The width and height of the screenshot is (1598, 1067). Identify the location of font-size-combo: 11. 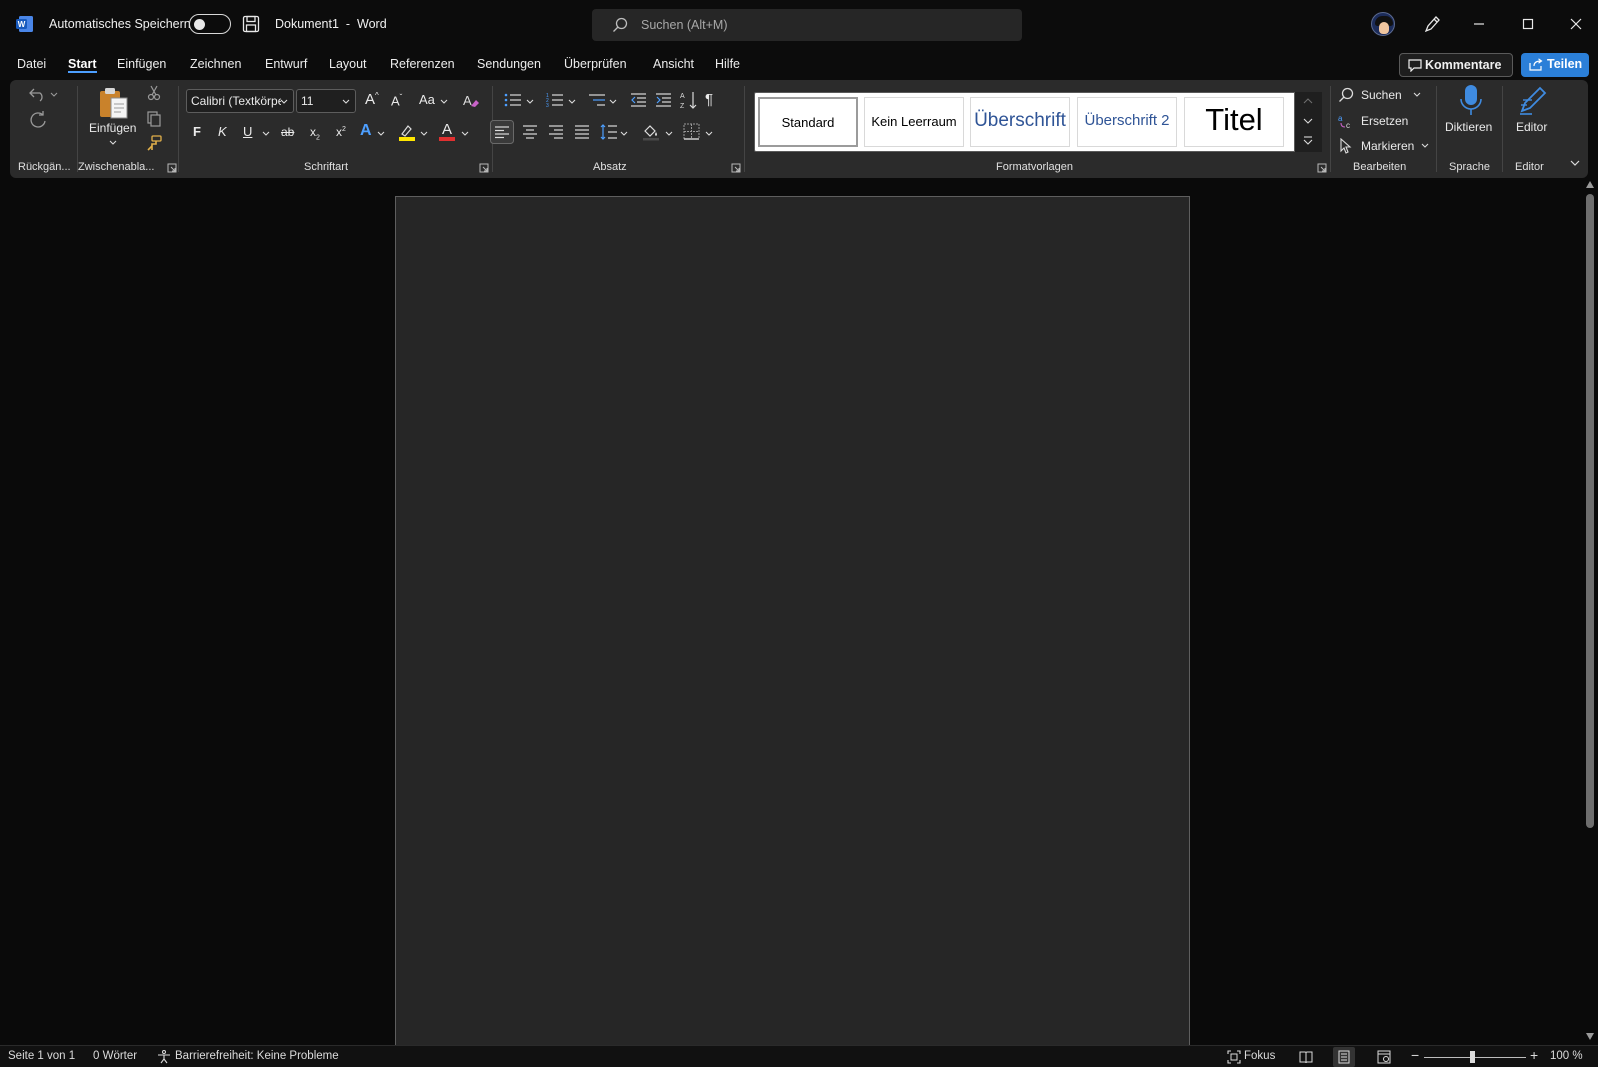
(326, 101).